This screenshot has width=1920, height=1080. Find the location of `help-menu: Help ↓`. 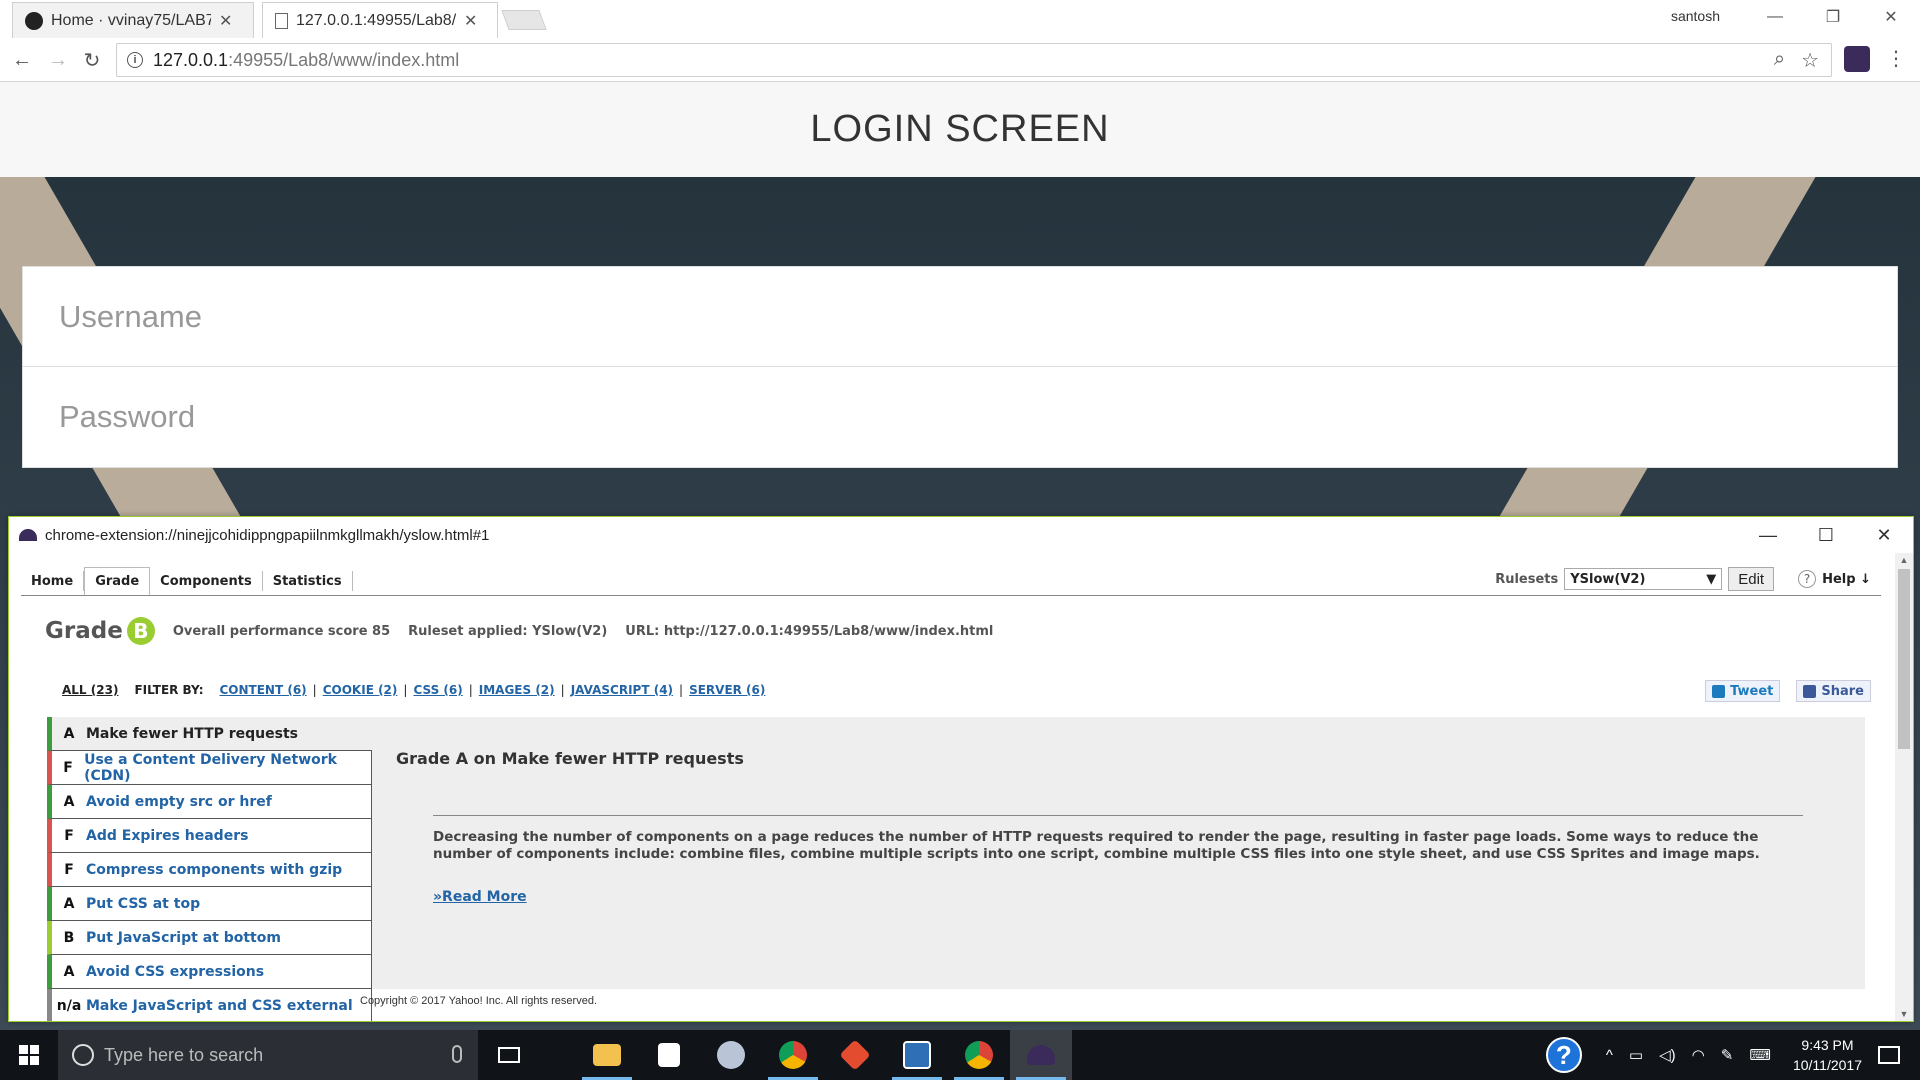

help-menu: Help ↓ is located at coordinates (1846, 579).